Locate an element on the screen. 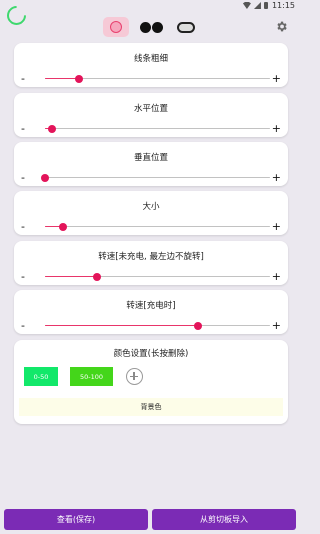 Image resolution: width=320 pixels, height=534 pixels. slider-title: 垂直位置 is located at coordinates (150, 158).